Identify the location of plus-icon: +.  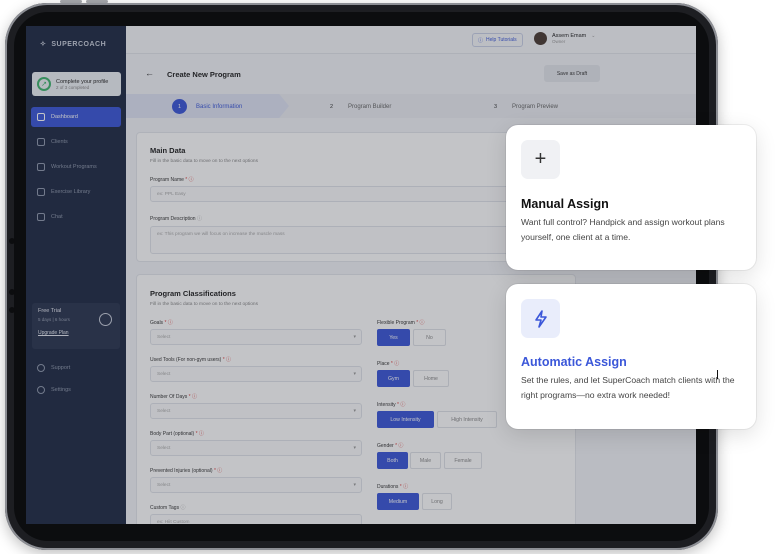
(540, 159).